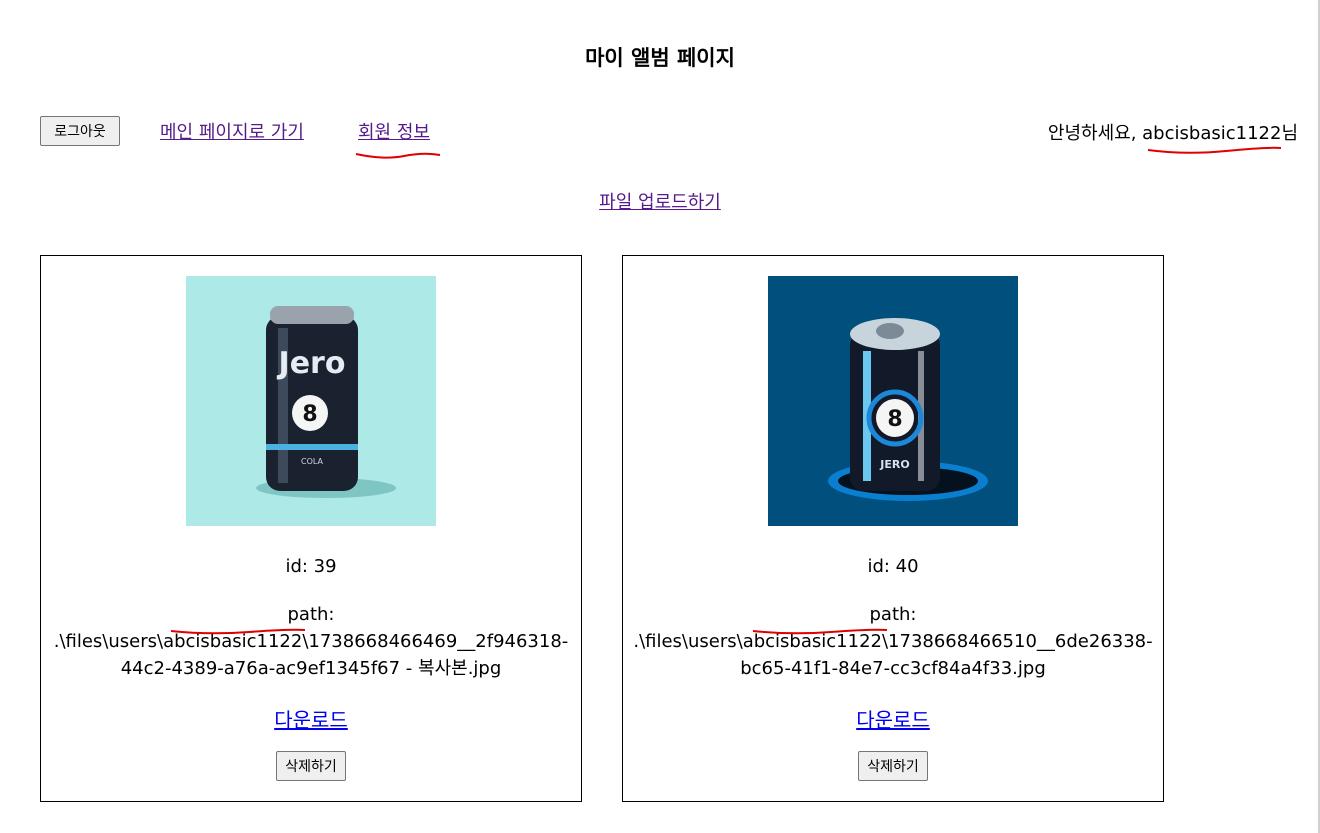 The image size is (1320, 833). Describe the element at coordinates (311, 363) in the screenshot. I see `can-brand-text: Jero` at that location.